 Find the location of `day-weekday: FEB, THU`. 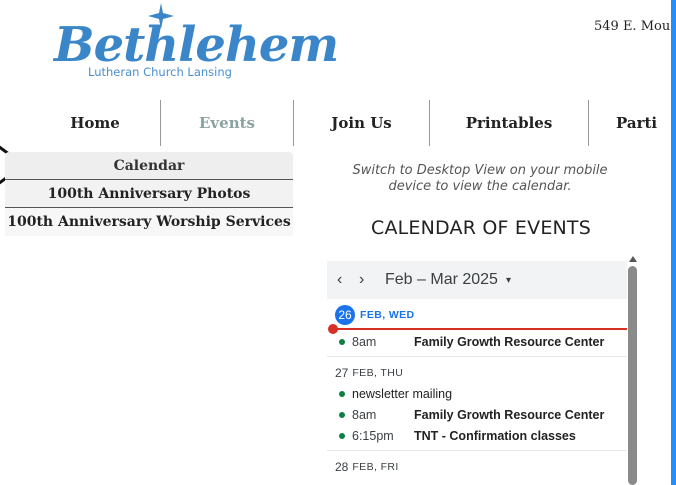

day-weekday: FEB, THU is located at coordinates (378, 373).